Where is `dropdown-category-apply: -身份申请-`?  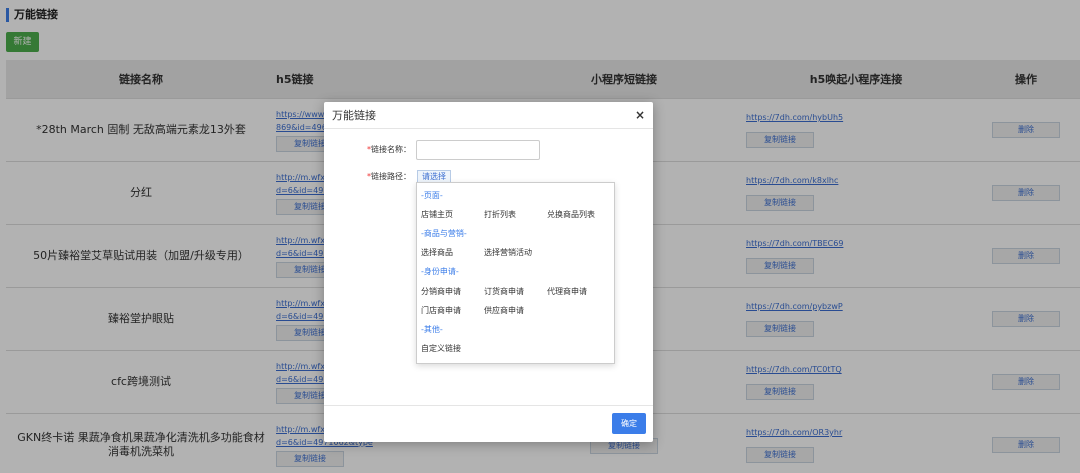
dropdown-category-apply: -身份申请- is located at coordinates (440, 271).